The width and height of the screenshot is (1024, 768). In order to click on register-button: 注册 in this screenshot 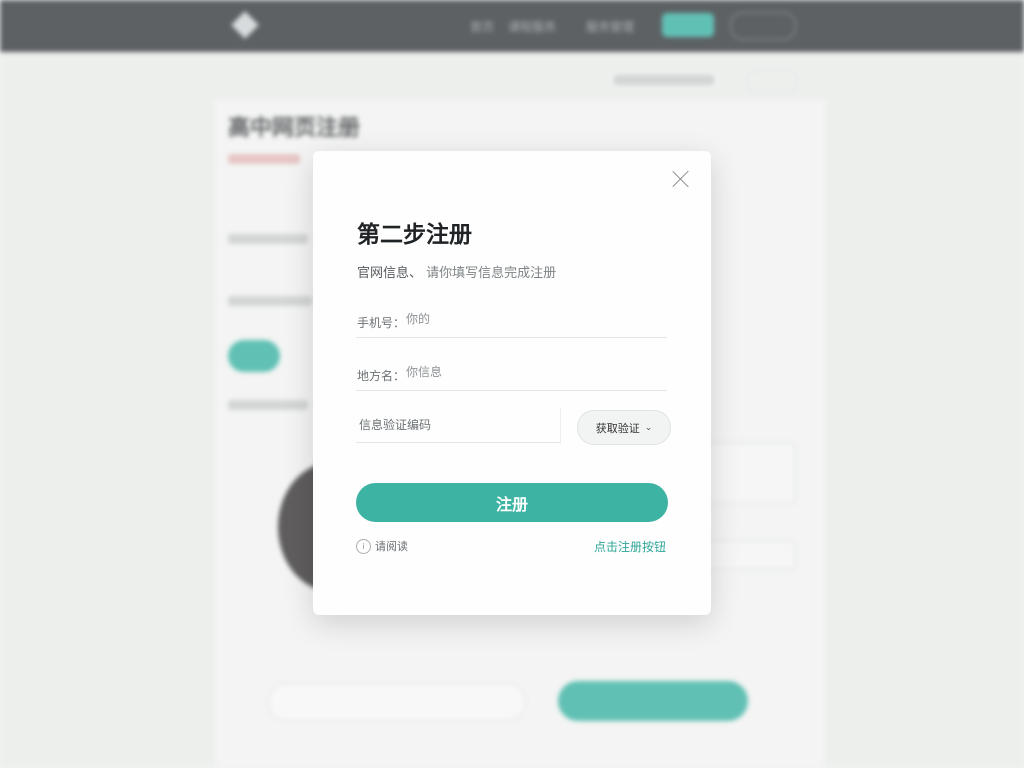, I will do `click(512, 502)`.